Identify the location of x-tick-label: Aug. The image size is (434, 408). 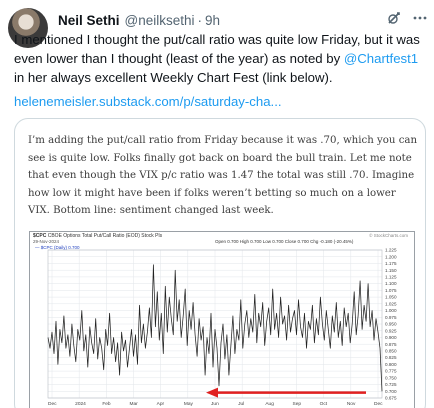
(269, 404).